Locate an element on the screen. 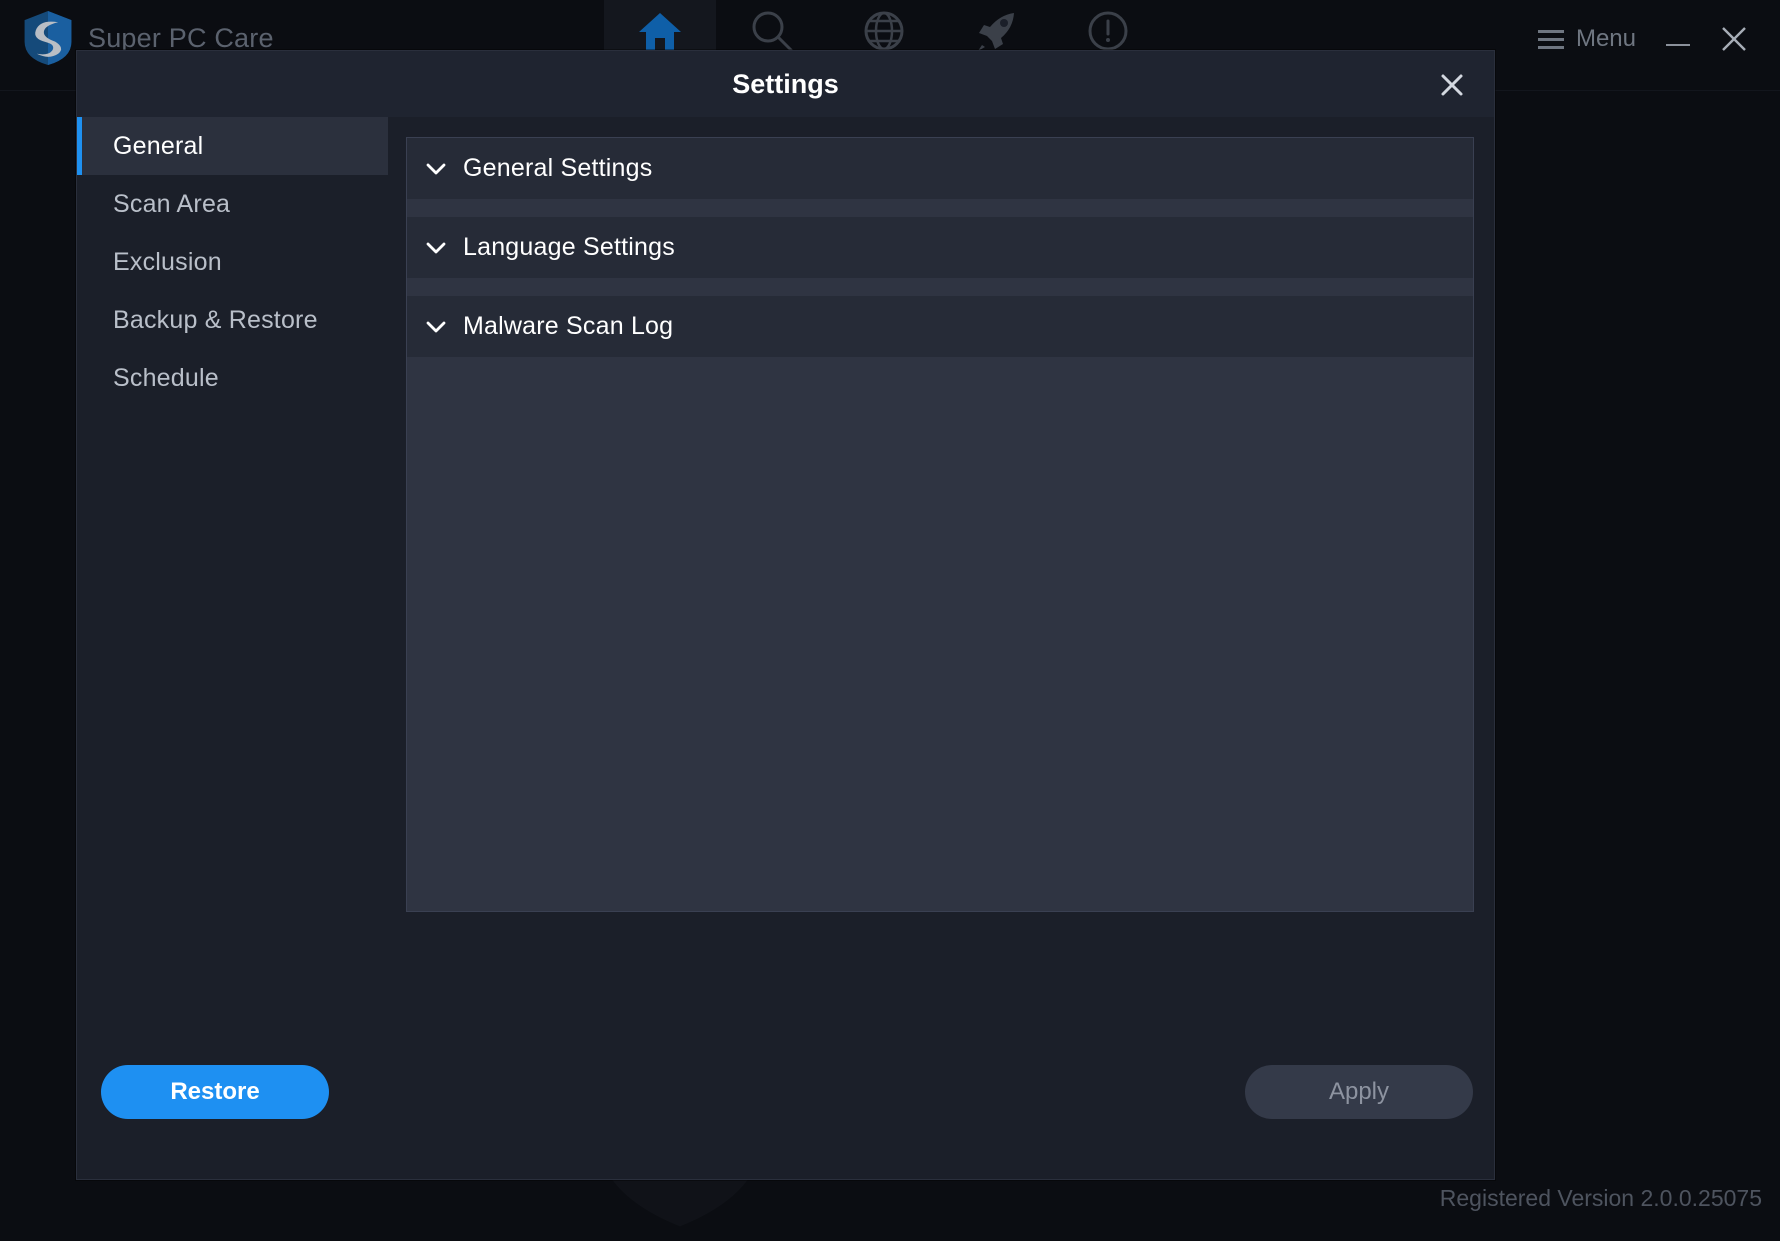  version-status-text: Registered Version 2.0.0.25075 is located at coordinates (1600, 1198).